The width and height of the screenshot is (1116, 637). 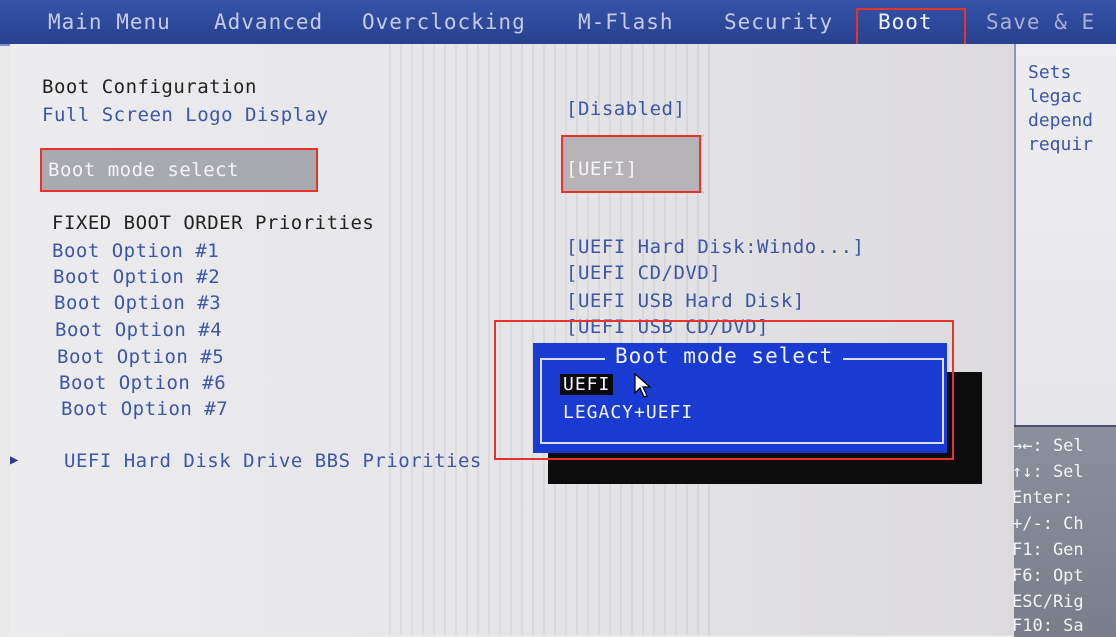 I want to click on boot-option-2-label: Boot Option #2, so click(x=136, y=277).